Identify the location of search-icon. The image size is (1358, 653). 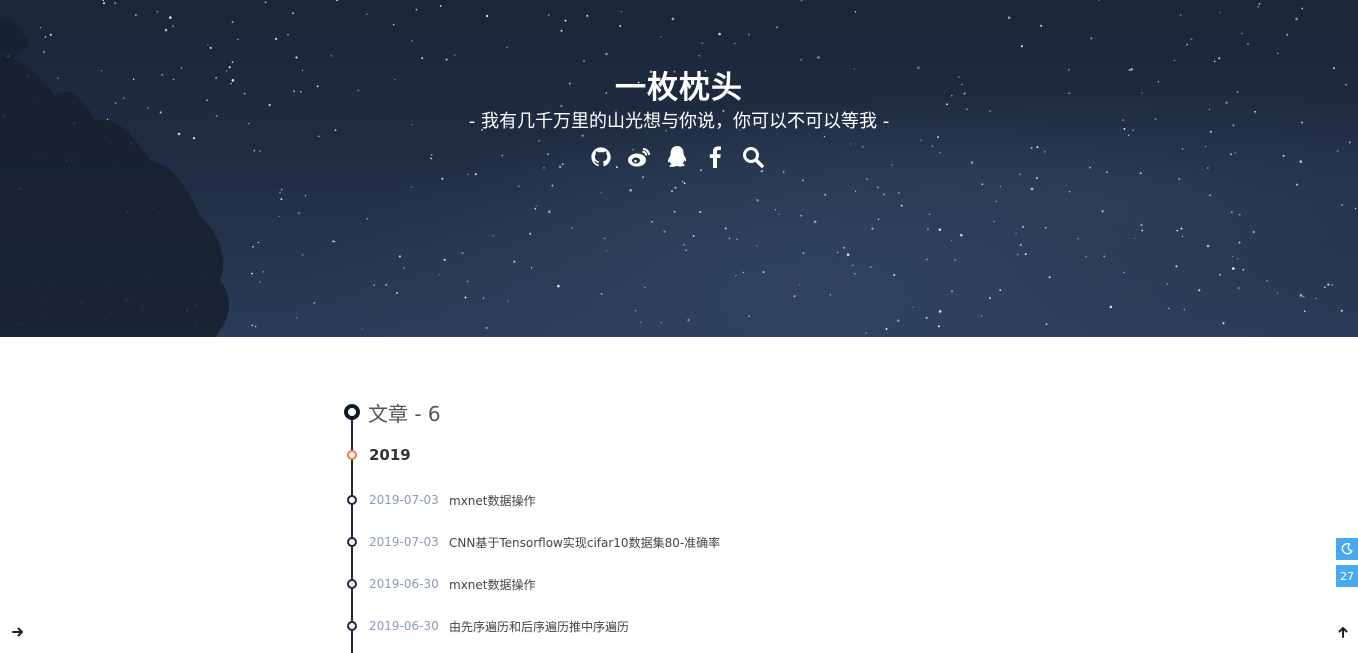
(753, 157).